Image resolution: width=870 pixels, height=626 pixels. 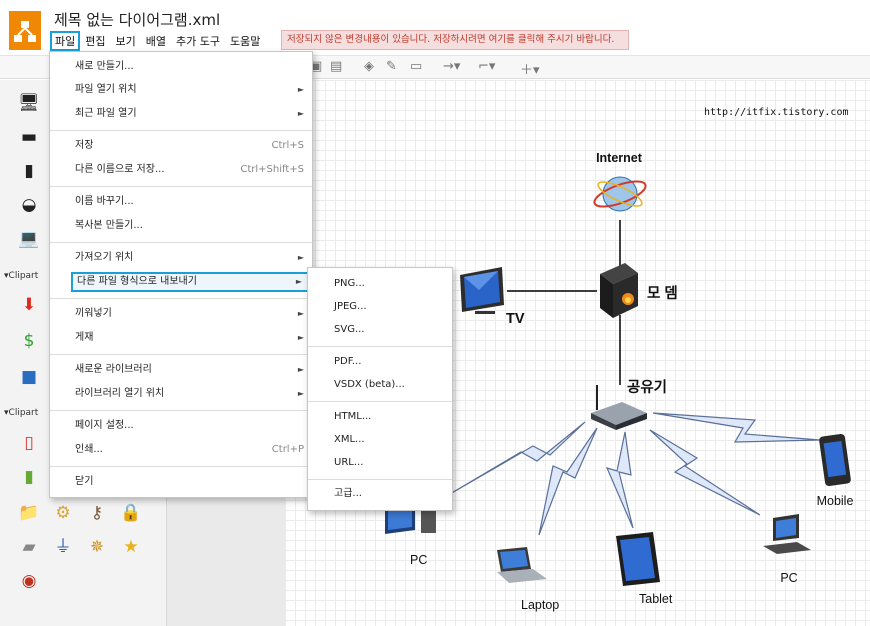 I want to click on insert-plus-icon: ＋▾, so click(x=530, y=68).